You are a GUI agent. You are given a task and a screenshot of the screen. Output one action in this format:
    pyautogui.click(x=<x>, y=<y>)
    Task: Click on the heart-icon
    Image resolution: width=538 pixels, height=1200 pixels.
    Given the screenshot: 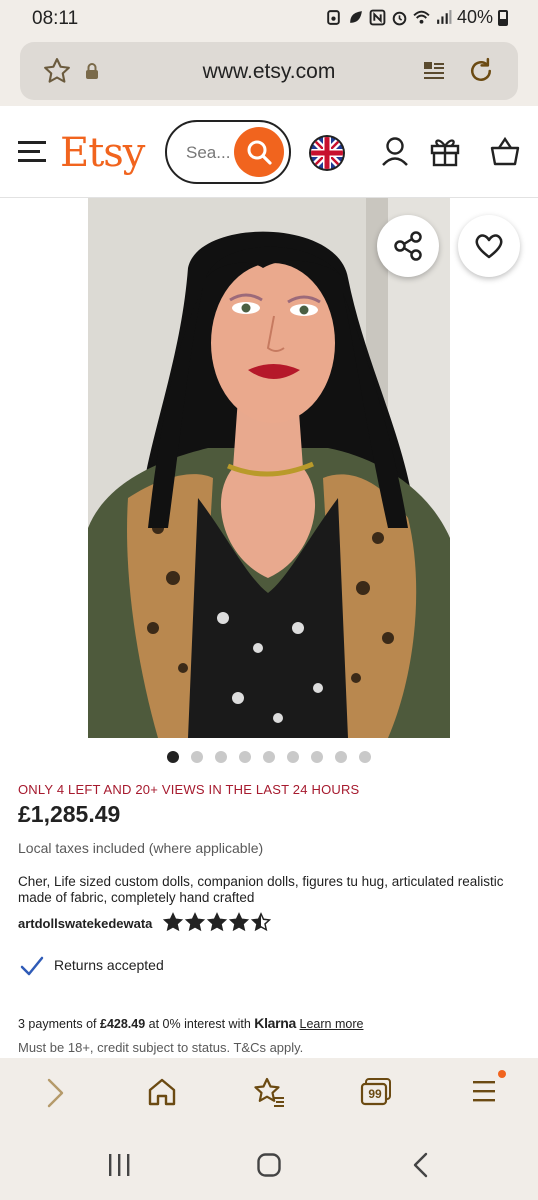 What is the action you would take?
    pyautogui.click(x=489, y=246)
    